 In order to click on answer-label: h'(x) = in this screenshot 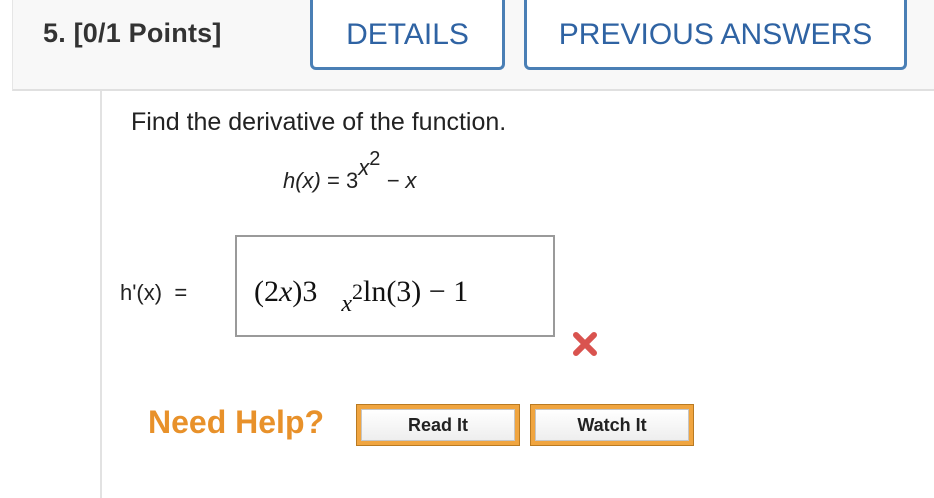, I will do `click(154, 292)`.